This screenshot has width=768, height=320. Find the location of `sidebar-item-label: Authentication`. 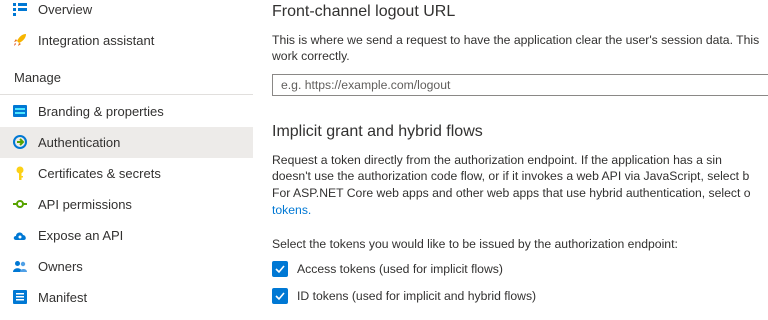

sidebar-item-label: Authentication is located at coordinates (79, 142).